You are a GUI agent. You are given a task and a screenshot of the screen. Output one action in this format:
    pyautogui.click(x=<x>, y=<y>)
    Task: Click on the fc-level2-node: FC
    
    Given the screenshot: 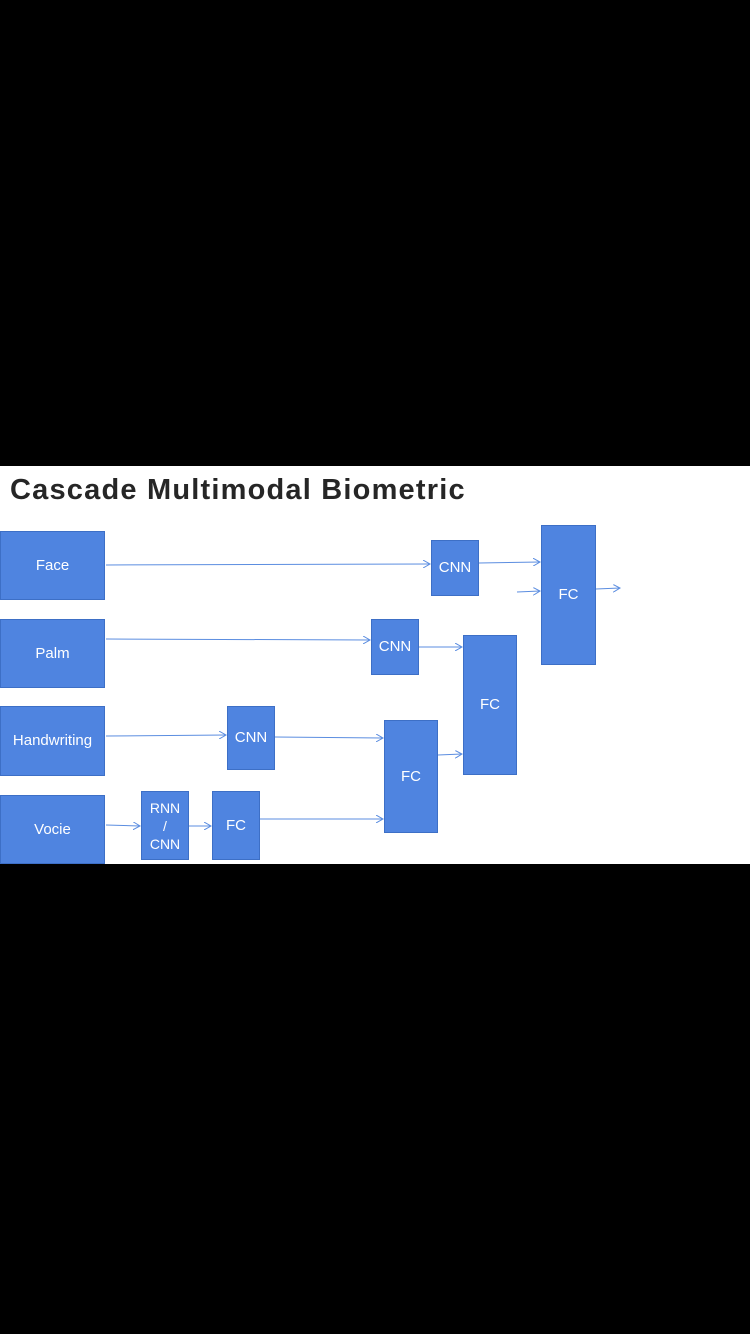 What is the action you would take?
    pyautogui.click(x=490, y=705)
    